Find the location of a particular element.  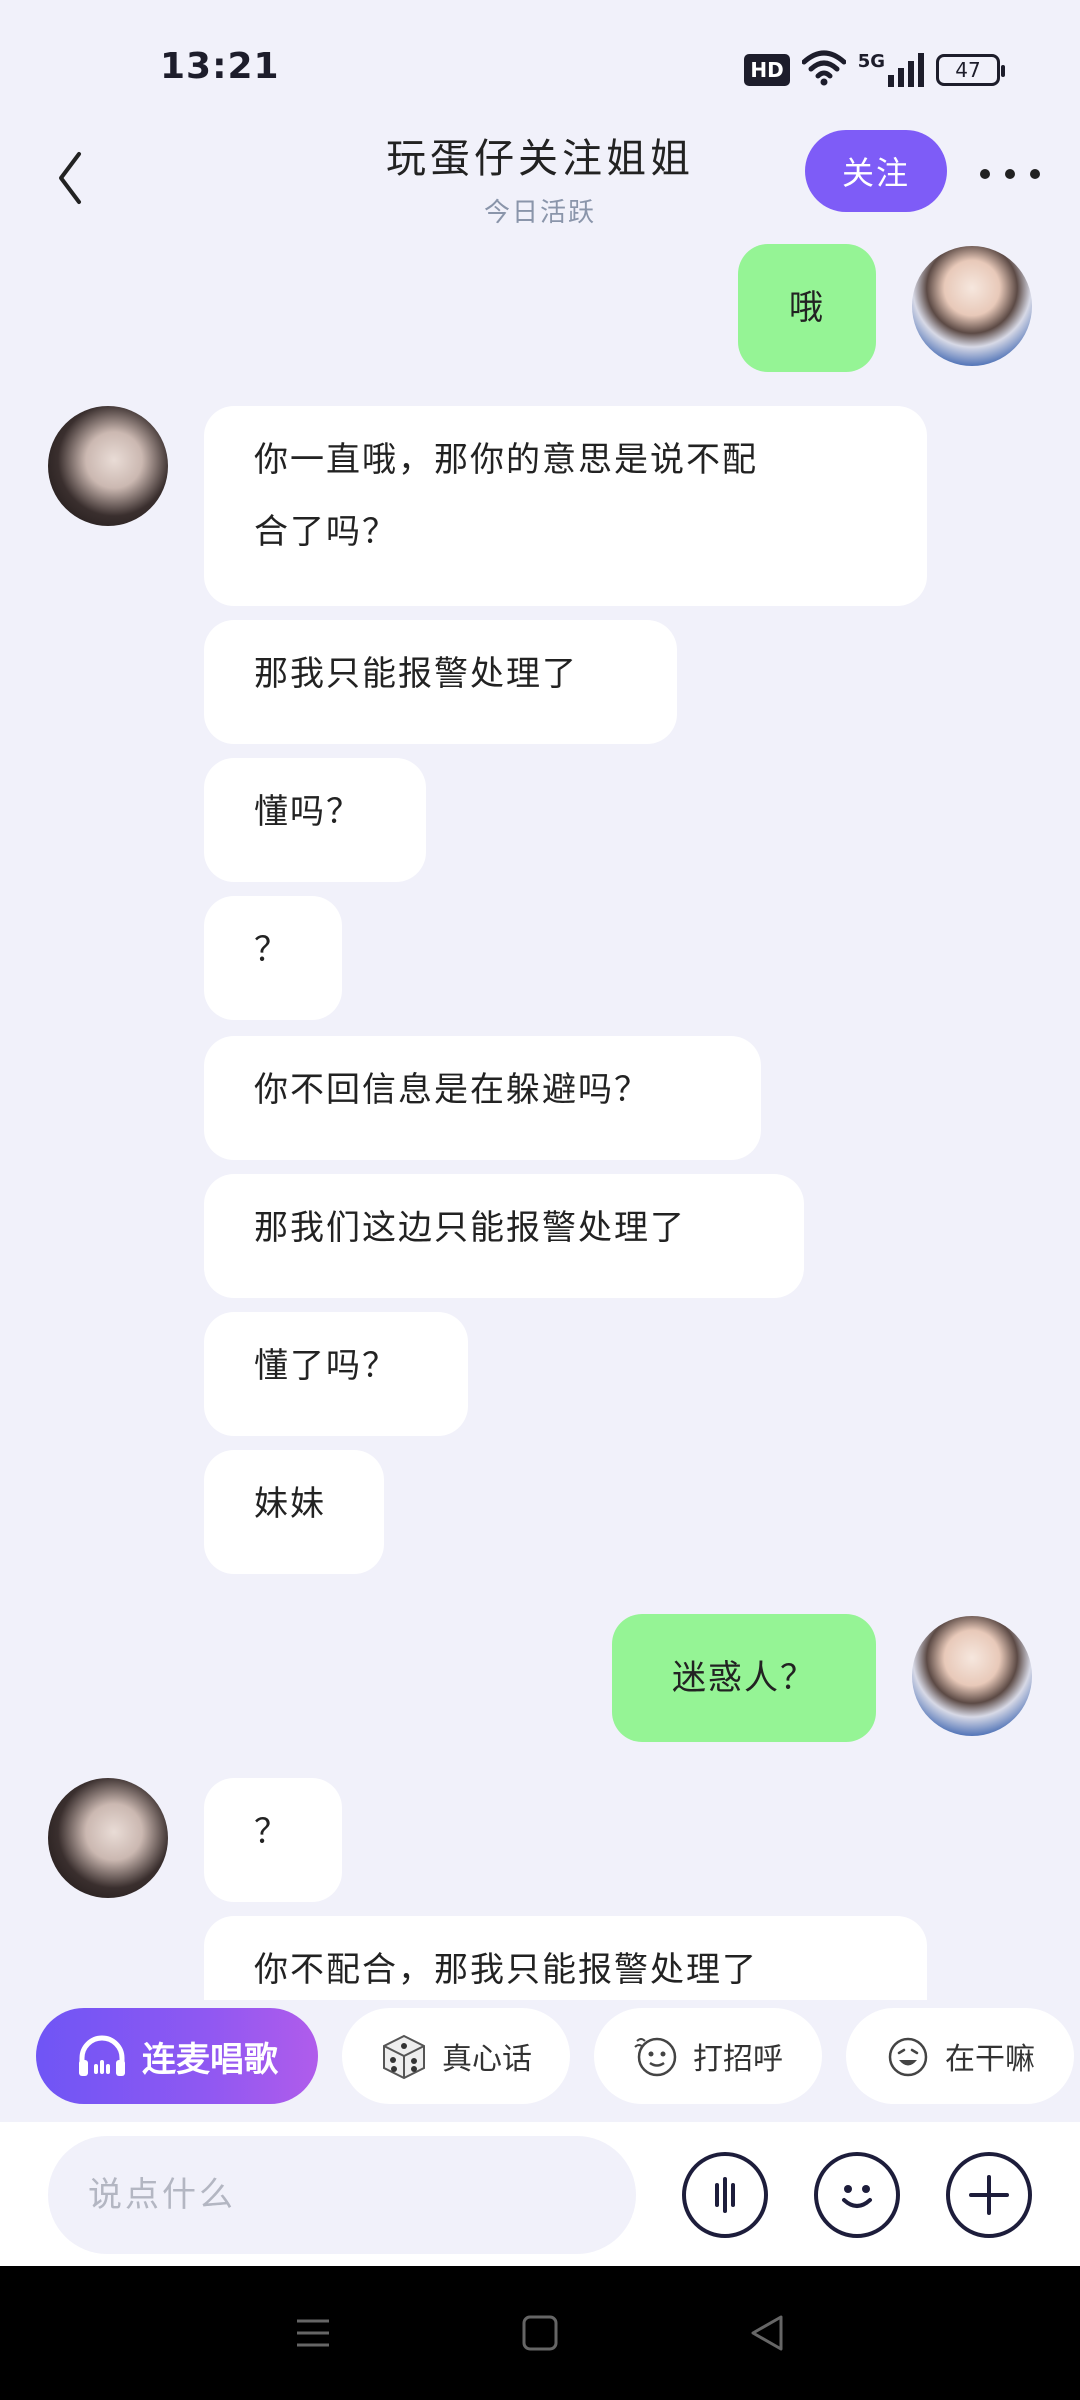

plus-button is located at coordinates (989, 2195).